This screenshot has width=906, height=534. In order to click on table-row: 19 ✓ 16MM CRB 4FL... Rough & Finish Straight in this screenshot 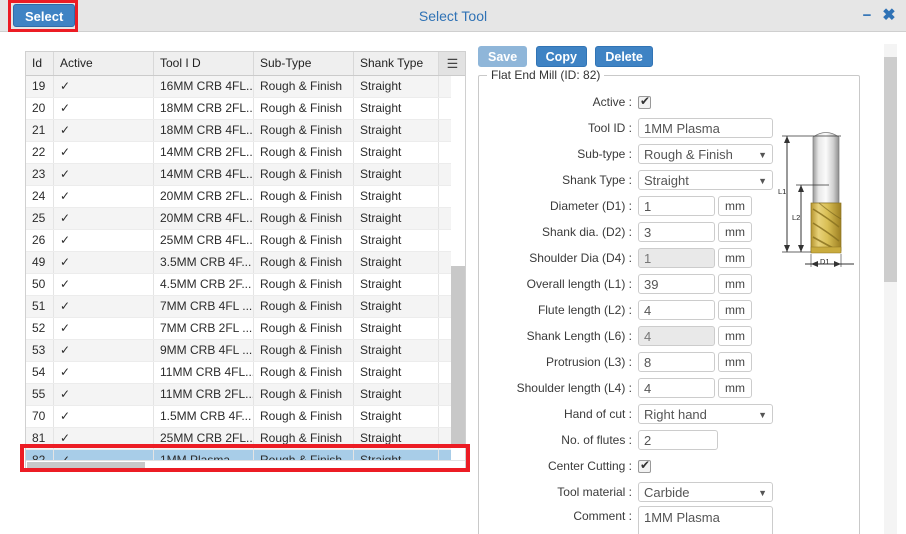, I will do `click(245, 87)`.